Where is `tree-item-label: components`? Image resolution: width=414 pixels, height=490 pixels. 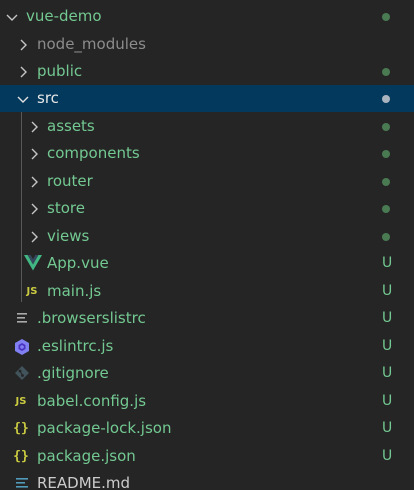 tree-item-label: components is located at coordinates (93, 153).